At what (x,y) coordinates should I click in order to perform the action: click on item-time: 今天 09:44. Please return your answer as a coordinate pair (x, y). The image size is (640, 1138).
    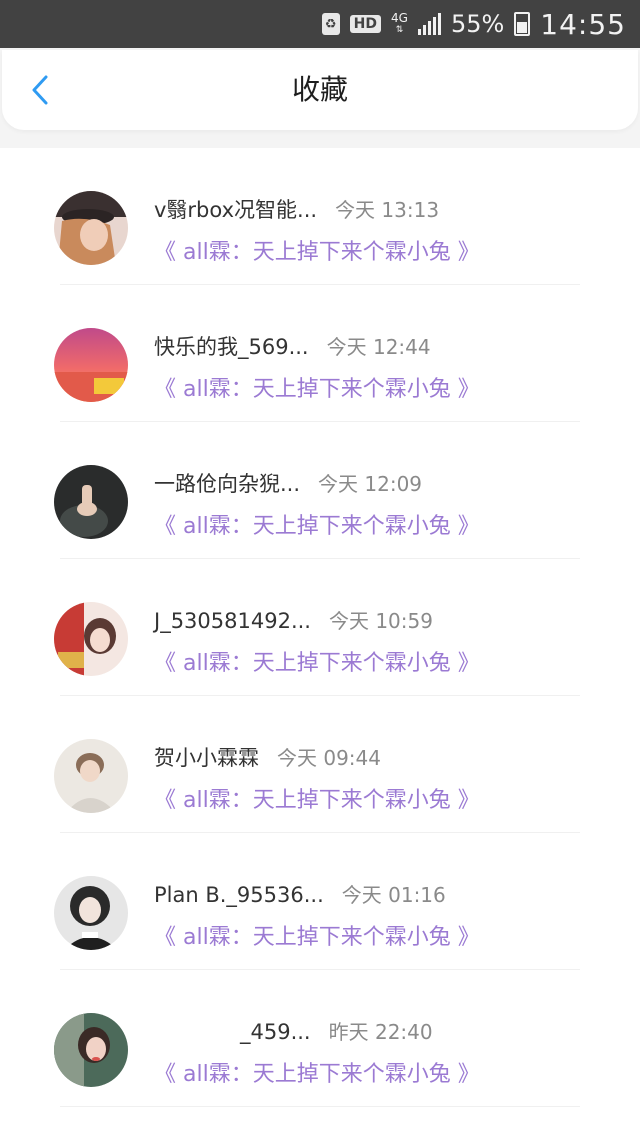
    Looking at the image, I should click on (329, 758).